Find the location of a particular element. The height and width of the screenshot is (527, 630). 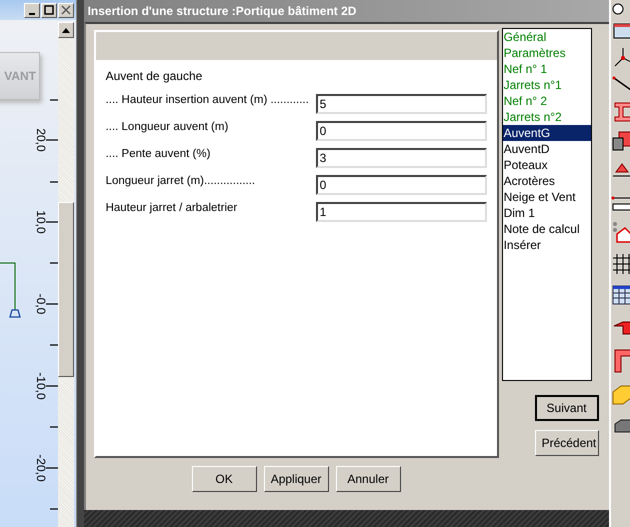

axis-label: 20,0 is located at coordinates (41, 140).